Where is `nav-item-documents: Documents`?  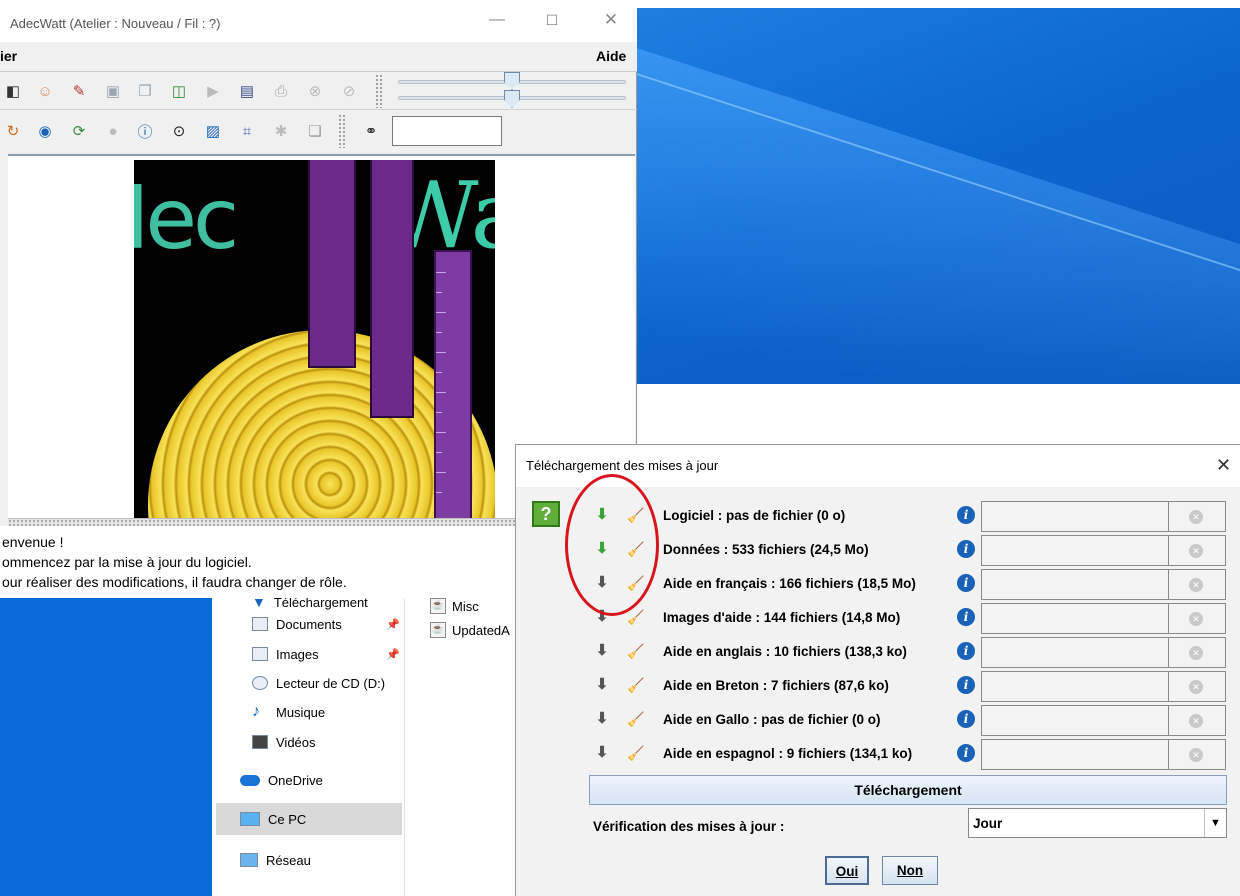 nav-item-documents: Documents is located at coordinates (297, 624).